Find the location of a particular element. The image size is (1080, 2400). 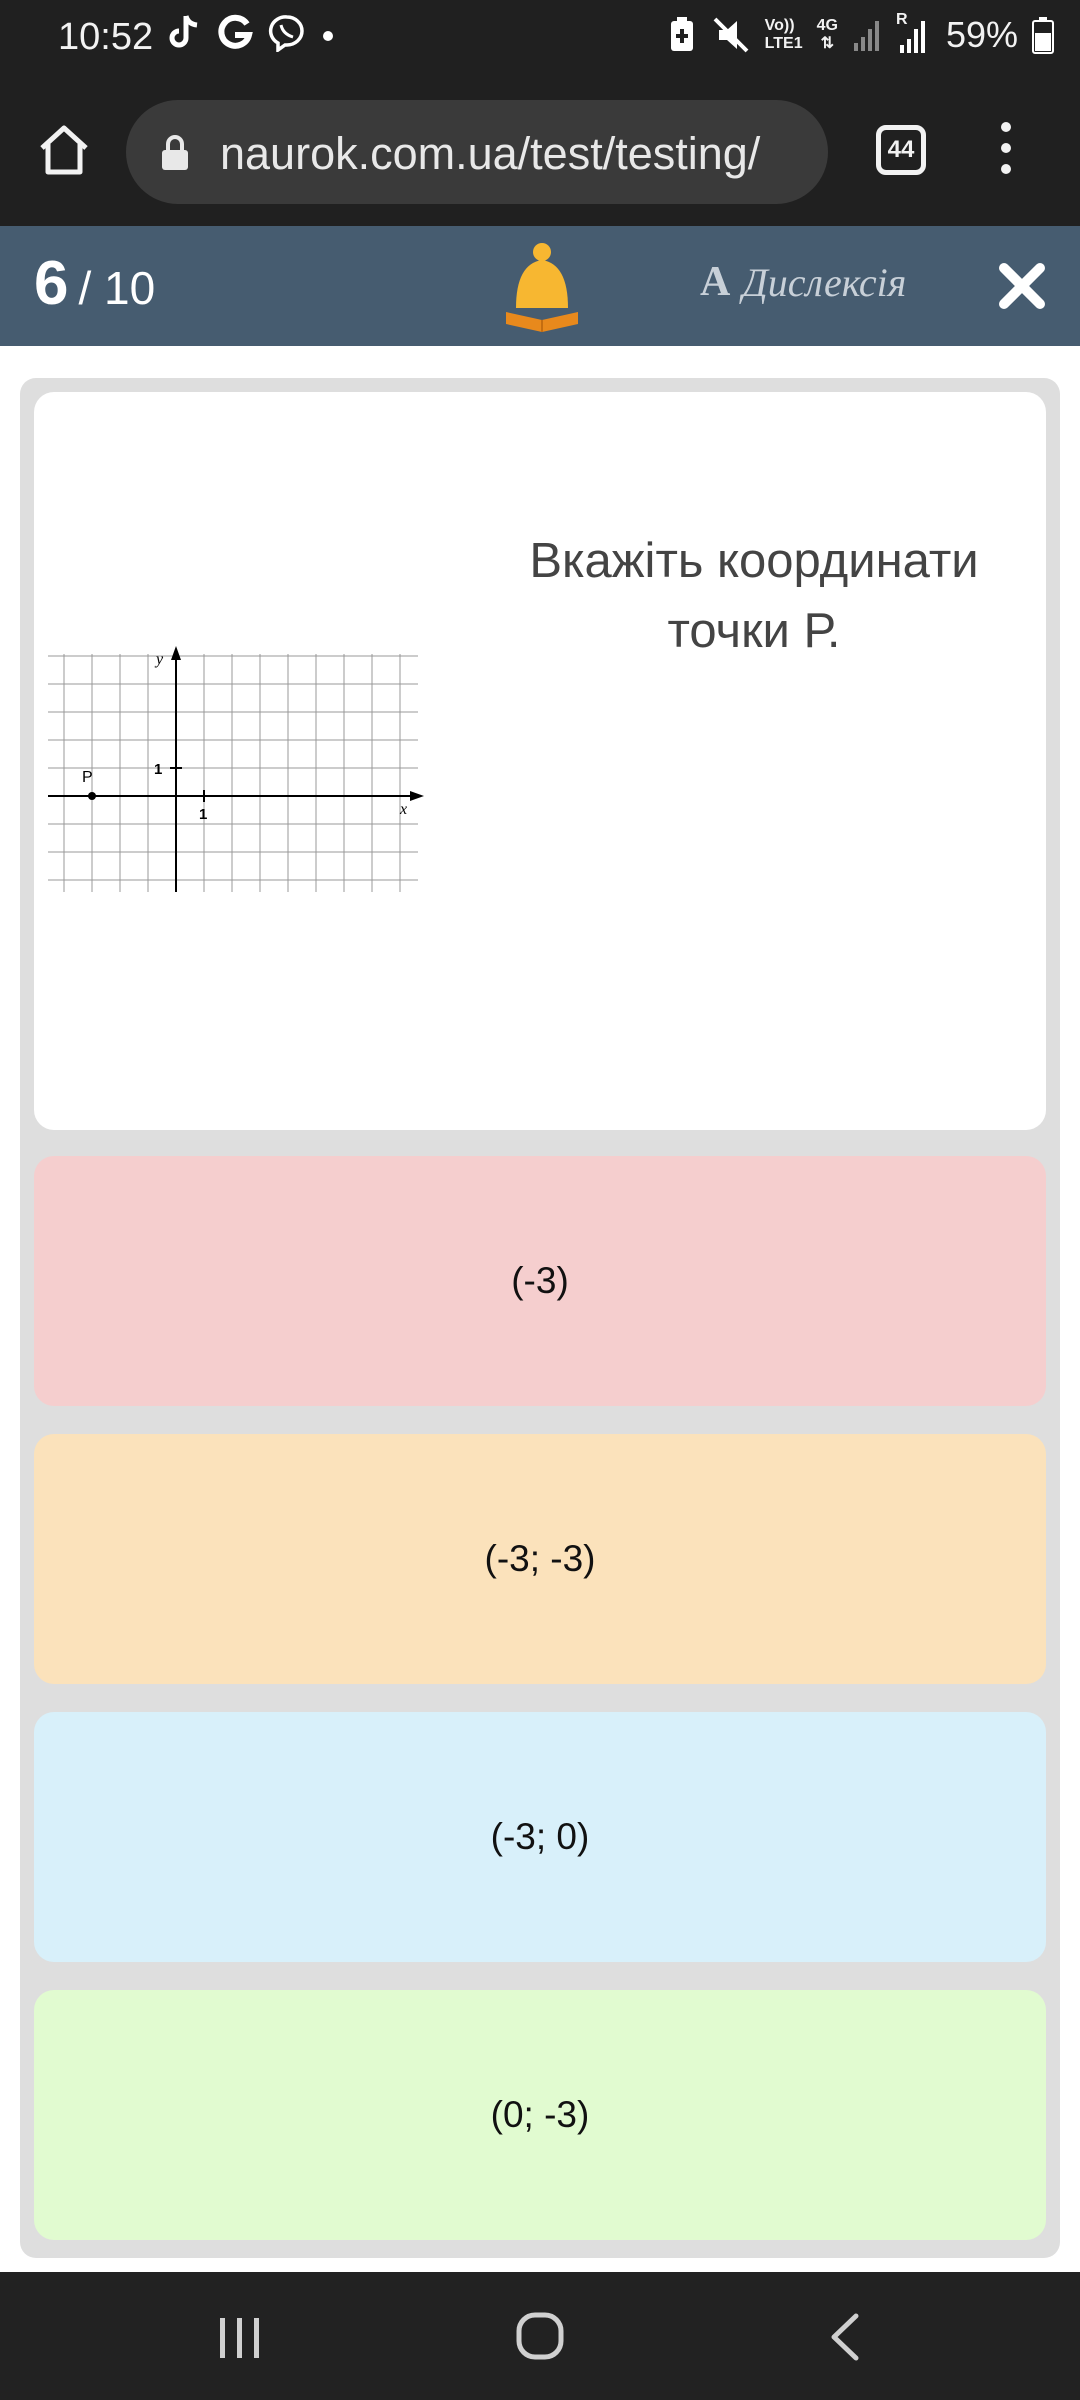

dyslexia-toggle: A Дислексія is located at coordinates (803, 282).